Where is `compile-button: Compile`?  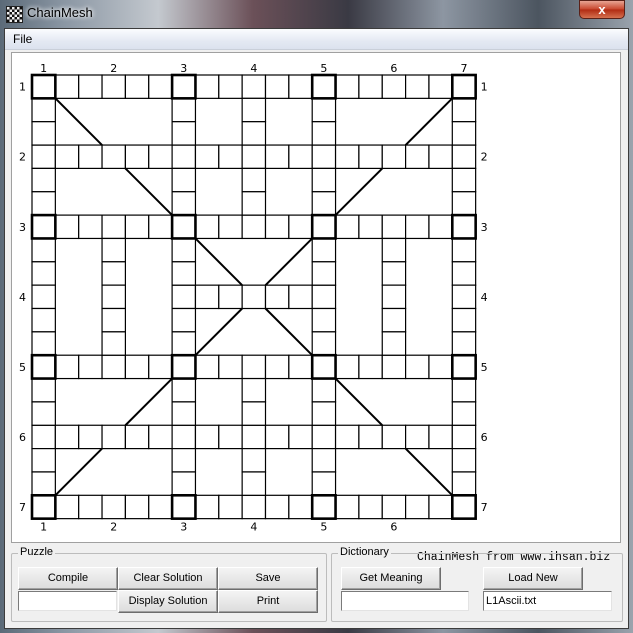
compile-button: Compile is located at coordinates (68, 578).